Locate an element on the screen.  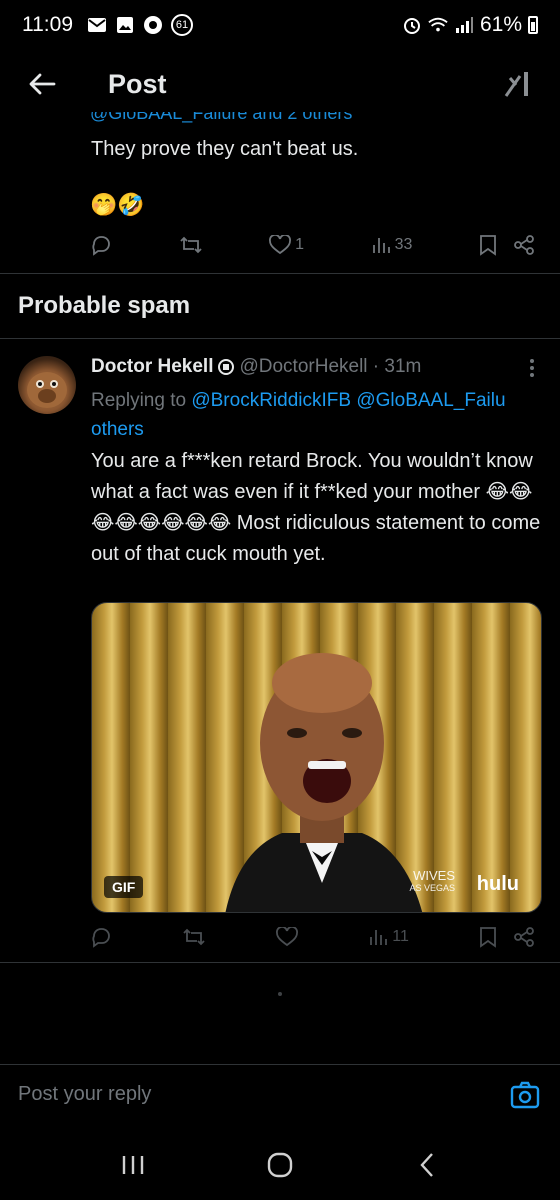
record-icon is located at coordinates (153, 25).